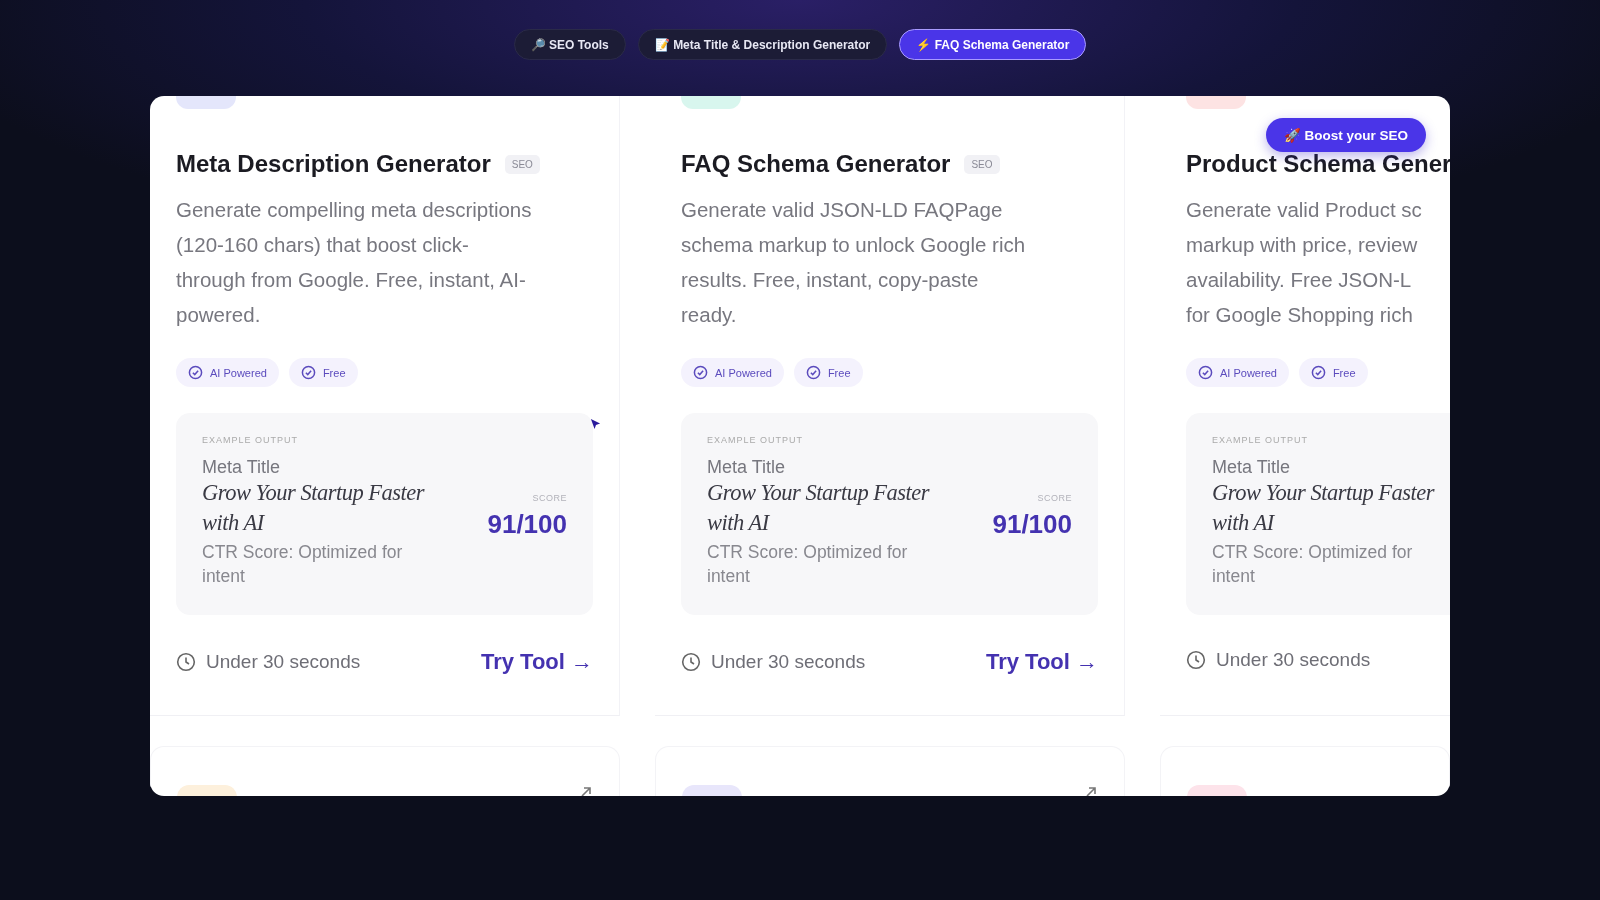  I want to click on nav-tab: 🔎 SEO Tools, so click(569, 44).